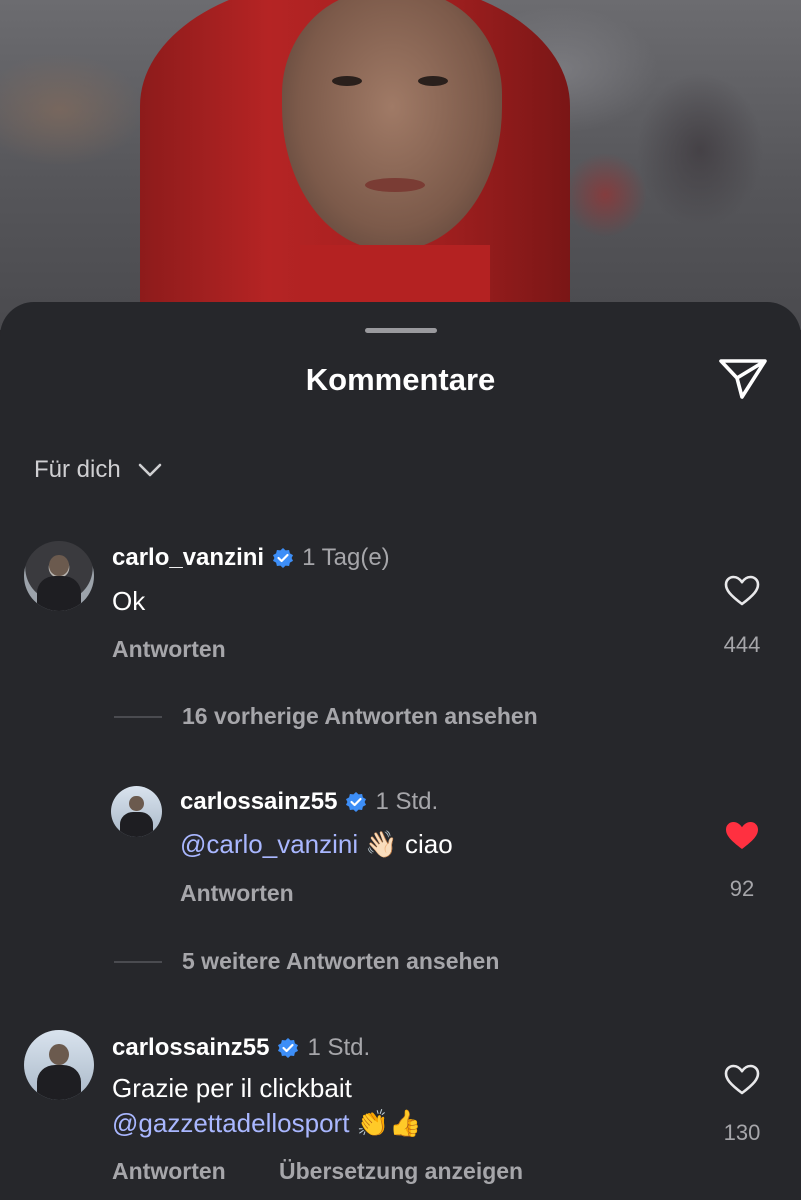 This screenshot has width=801, height=1200. I want to click on paper-plane-icon, so click(743, 379).